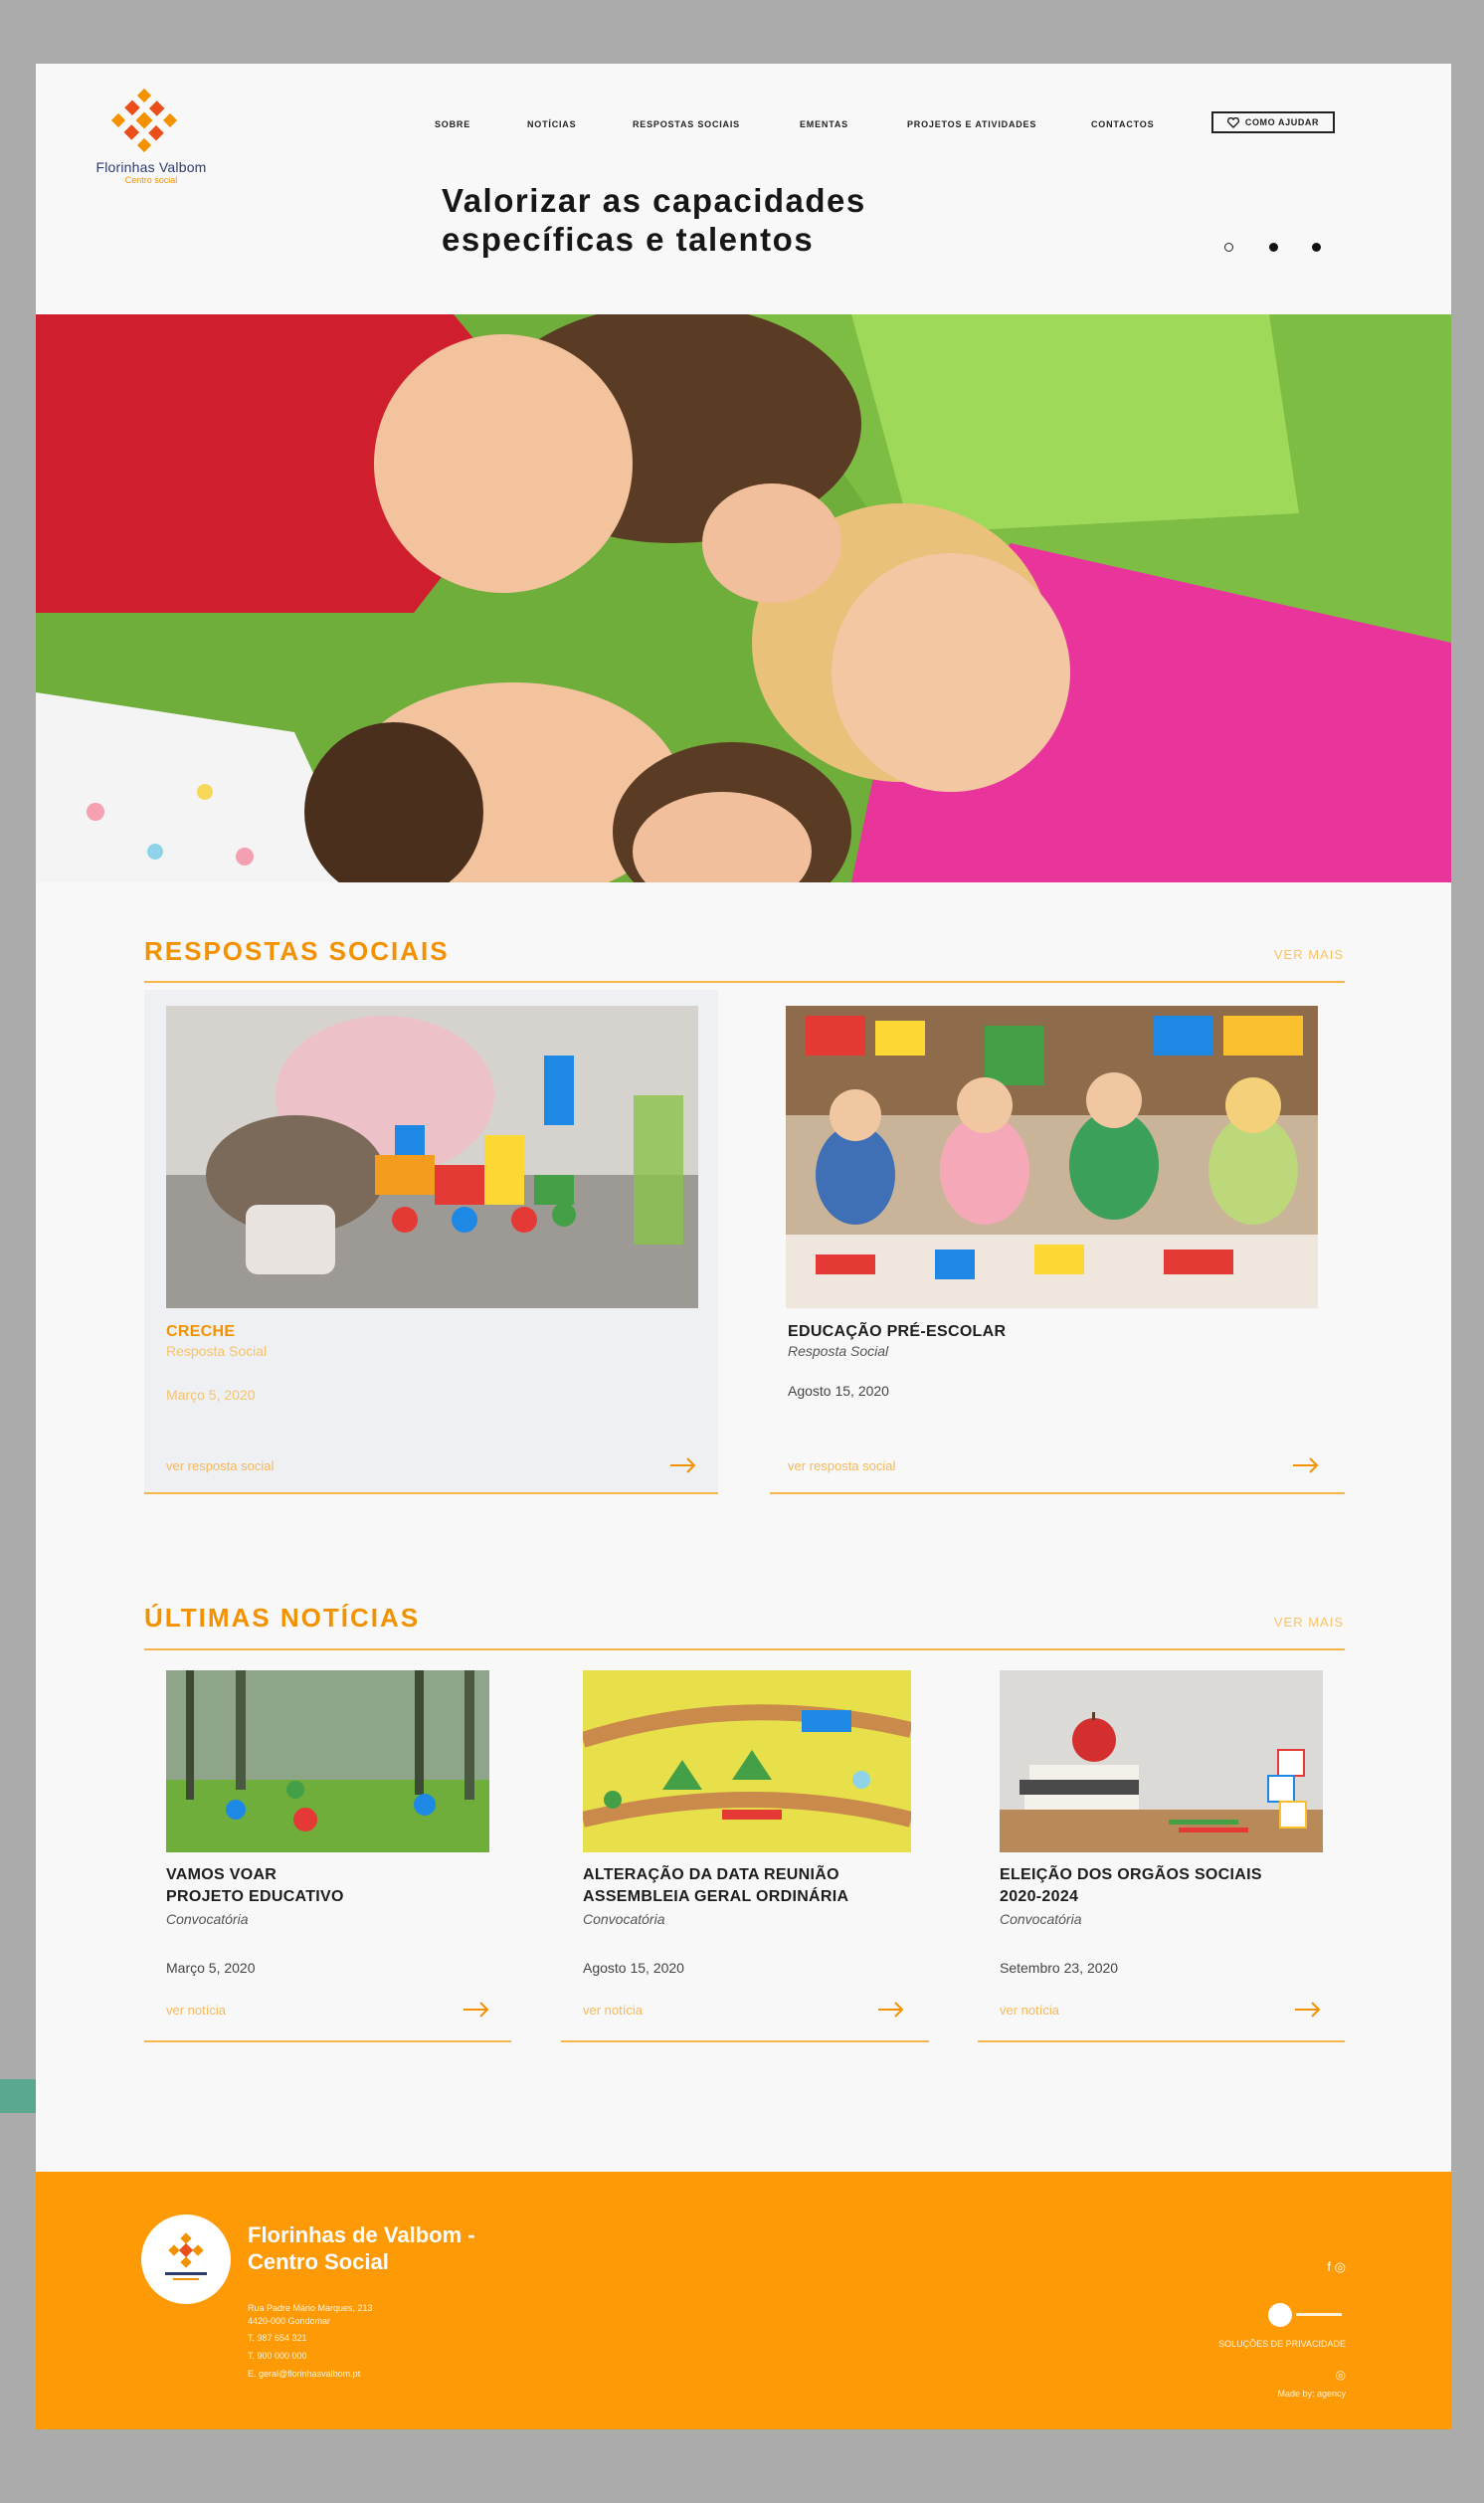 The height and width of the screenshot is (2503, 1484). Describe the element at coordinates (277, 2356) in the screenshot. I see `footer-phone-2: T. 900 000 000` at that location.